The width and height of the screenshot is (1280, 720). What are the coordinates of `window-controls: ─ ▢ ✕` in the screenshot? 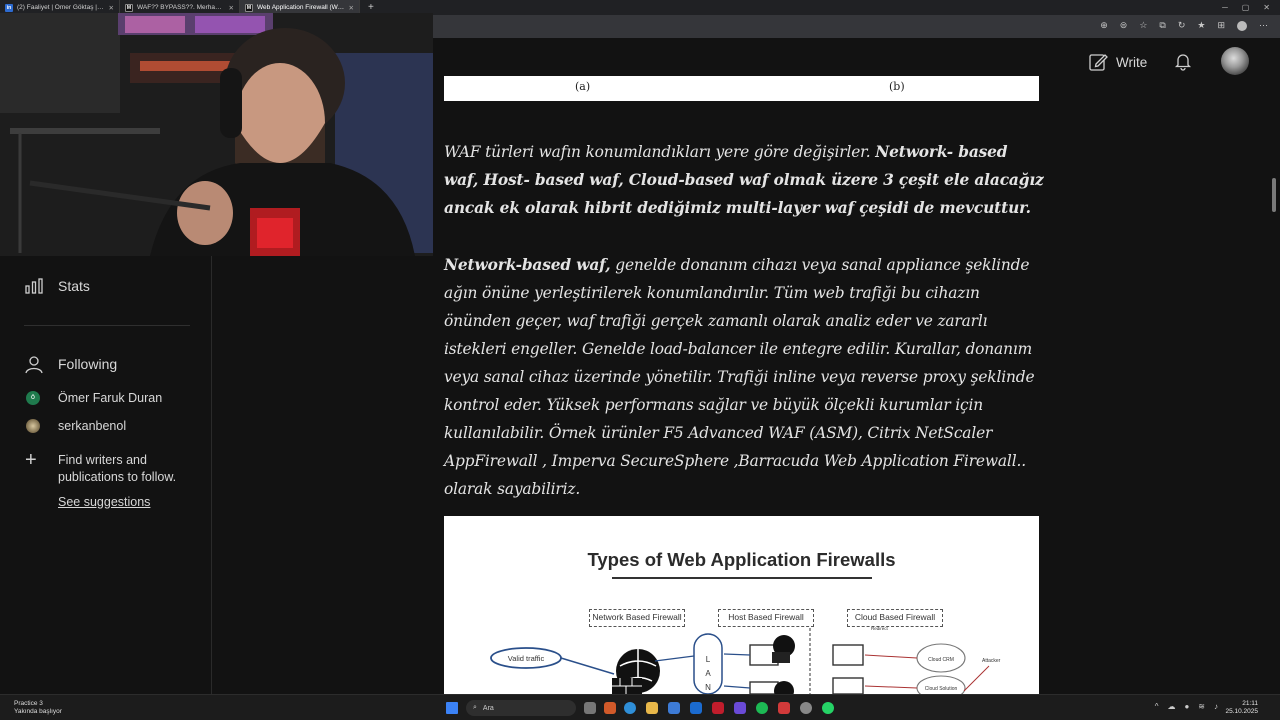 It's located at (1251, 7).